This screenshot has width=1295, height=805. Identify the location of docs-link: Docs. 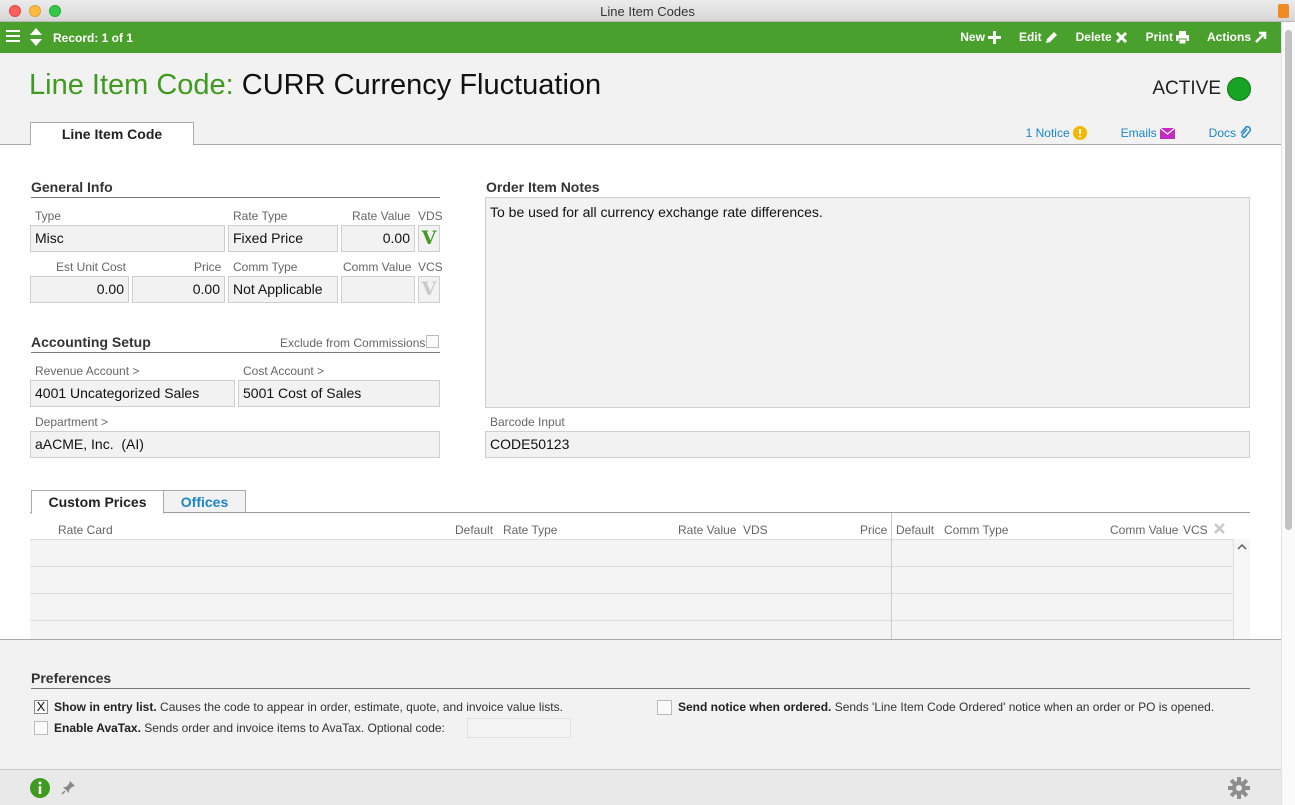
(1230, 133).